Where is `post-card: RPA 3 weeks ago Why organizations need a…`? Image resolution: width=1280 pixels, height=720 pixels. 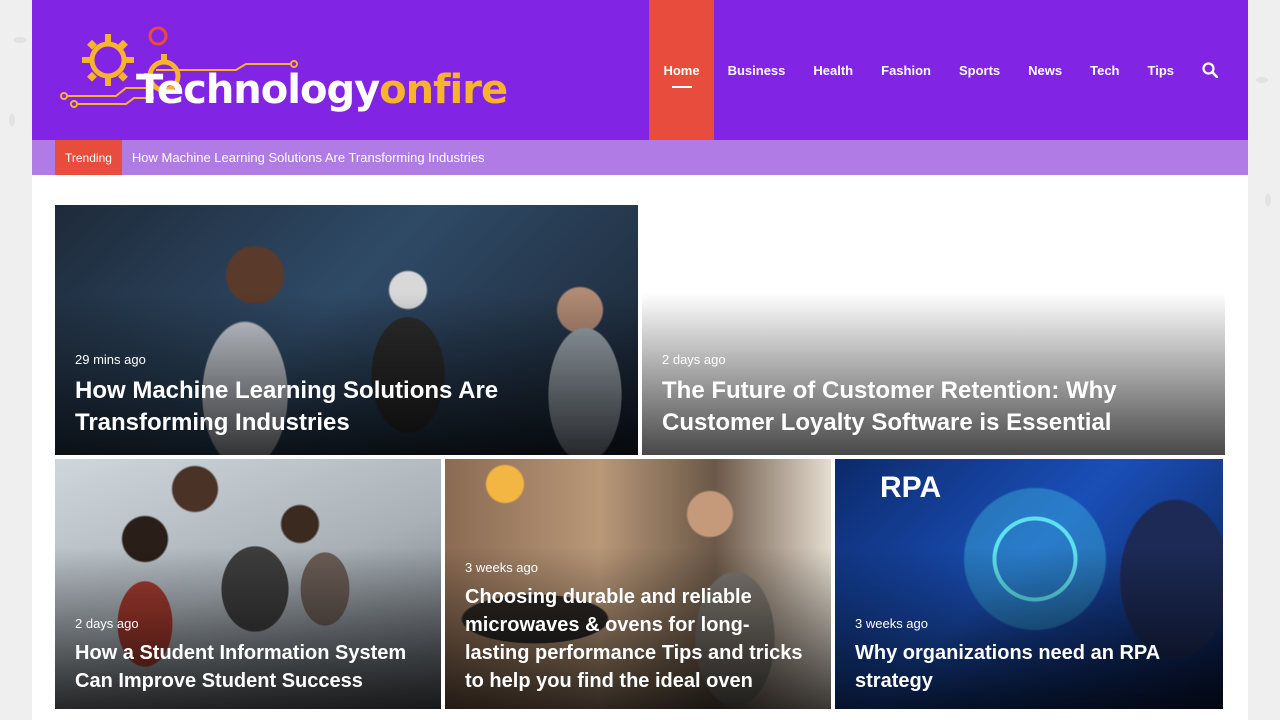
post-card: RPA 3 weeks ago Why organizations need a… is located at coordinates (1029, 584).